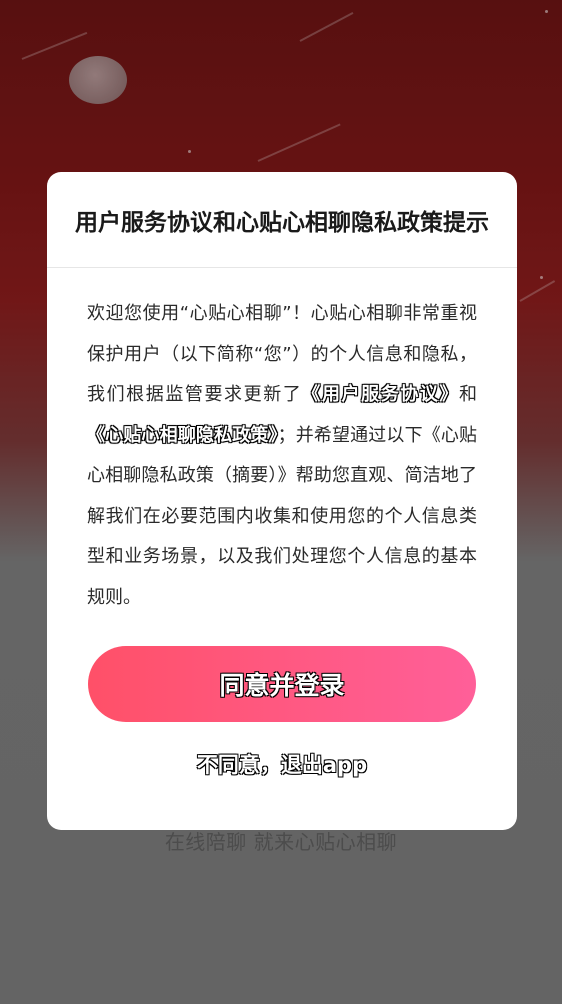  What do you see at coordinates (468, 394) in the screenshot?
I see `body-text: 和` at bounding box center [468, 394].